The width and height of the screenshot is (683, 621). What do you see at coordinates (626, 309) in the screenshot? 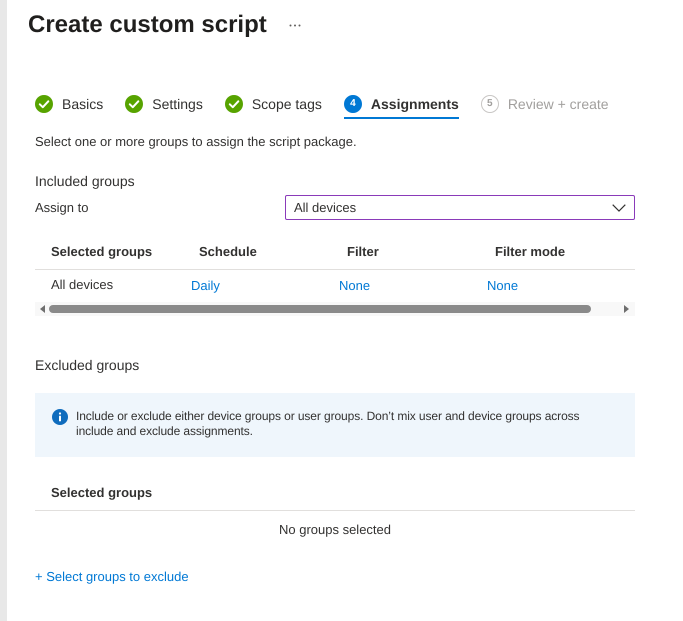
I see `caret-right-icon` at bounding box center [626, 309].